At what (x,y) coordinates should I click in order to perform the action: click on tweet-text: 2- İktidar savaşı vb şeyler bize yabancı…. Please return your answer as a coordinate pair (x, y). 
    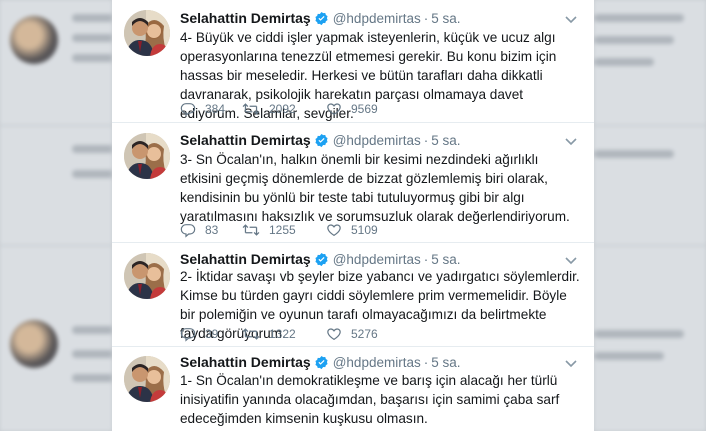
    Looking at the image, I should click on (380, 305).